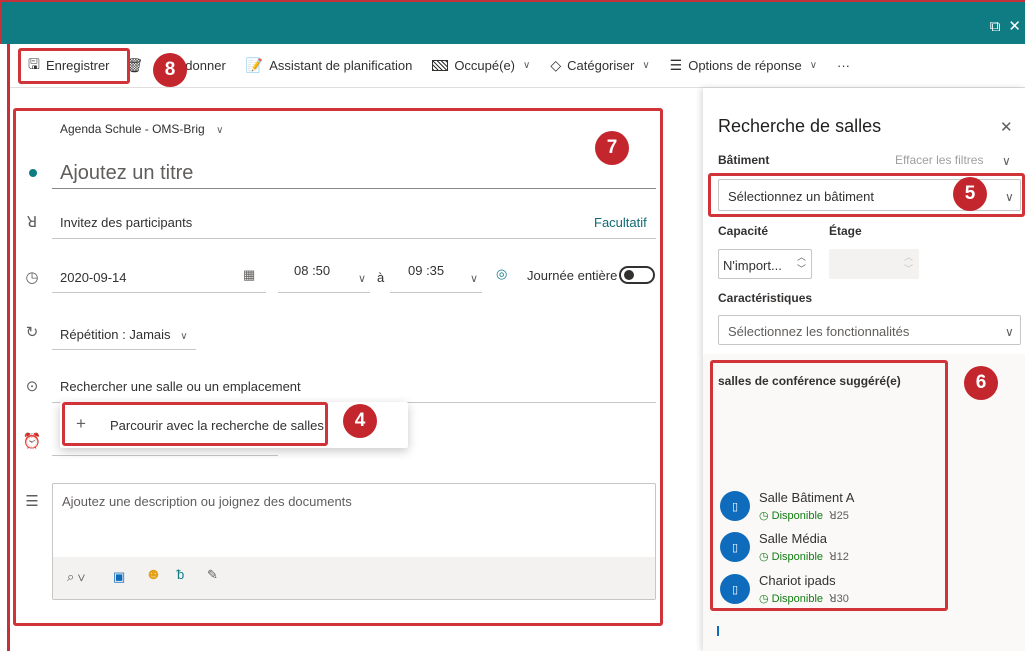 This screenshot has width=1025, height=651. I want to click on room-name: Salle Média, so click(793, 538).